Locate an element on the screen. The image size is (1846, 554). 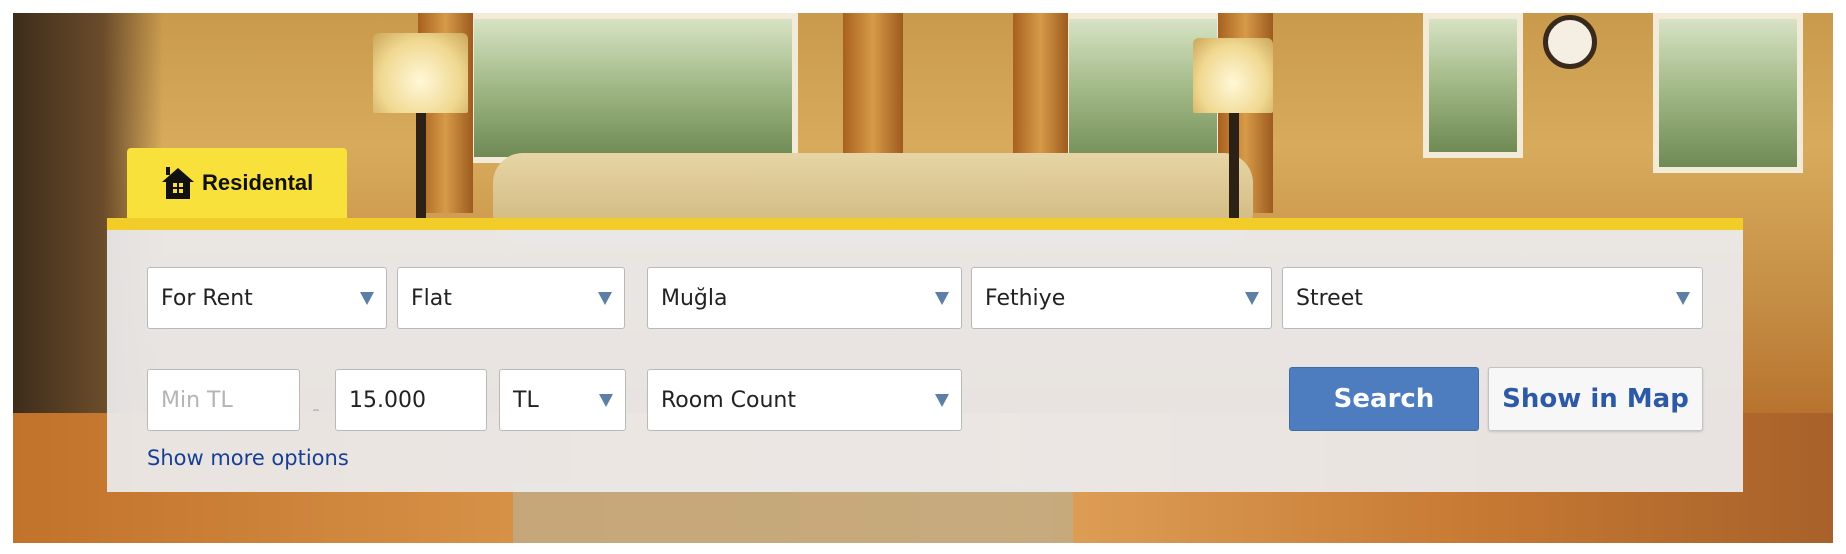
max-price-value: 15.000 is located at coordinates (387, 400).